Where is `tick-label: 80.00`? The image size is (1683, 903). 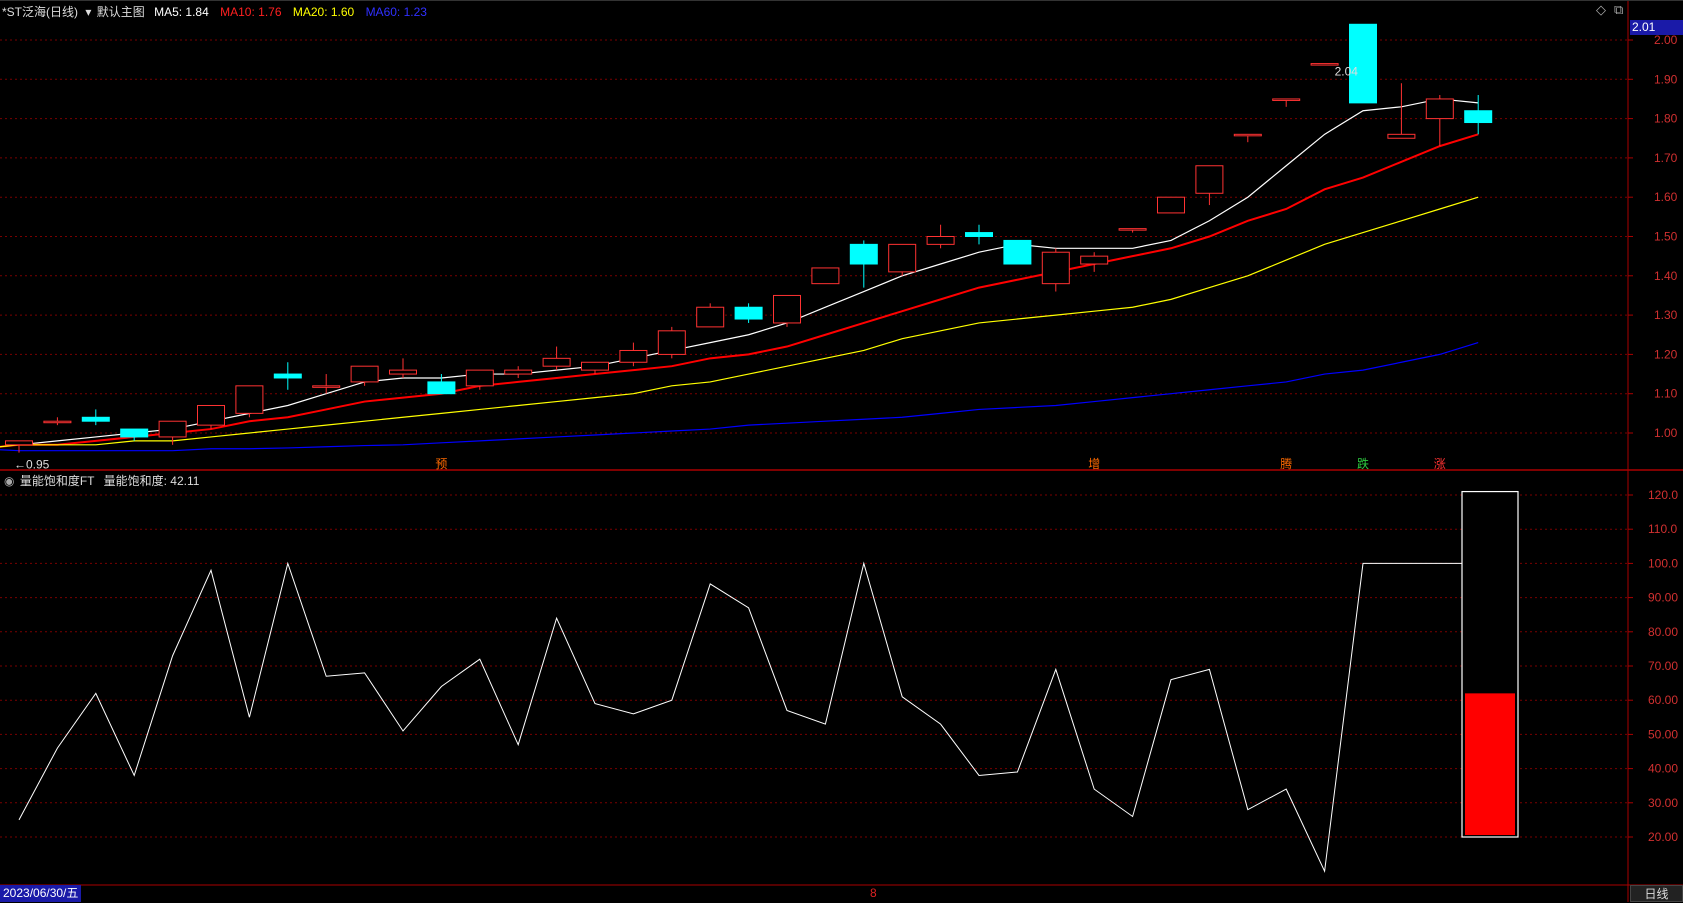
tick-label: 80.00 is located at coordinates (1663, 632).